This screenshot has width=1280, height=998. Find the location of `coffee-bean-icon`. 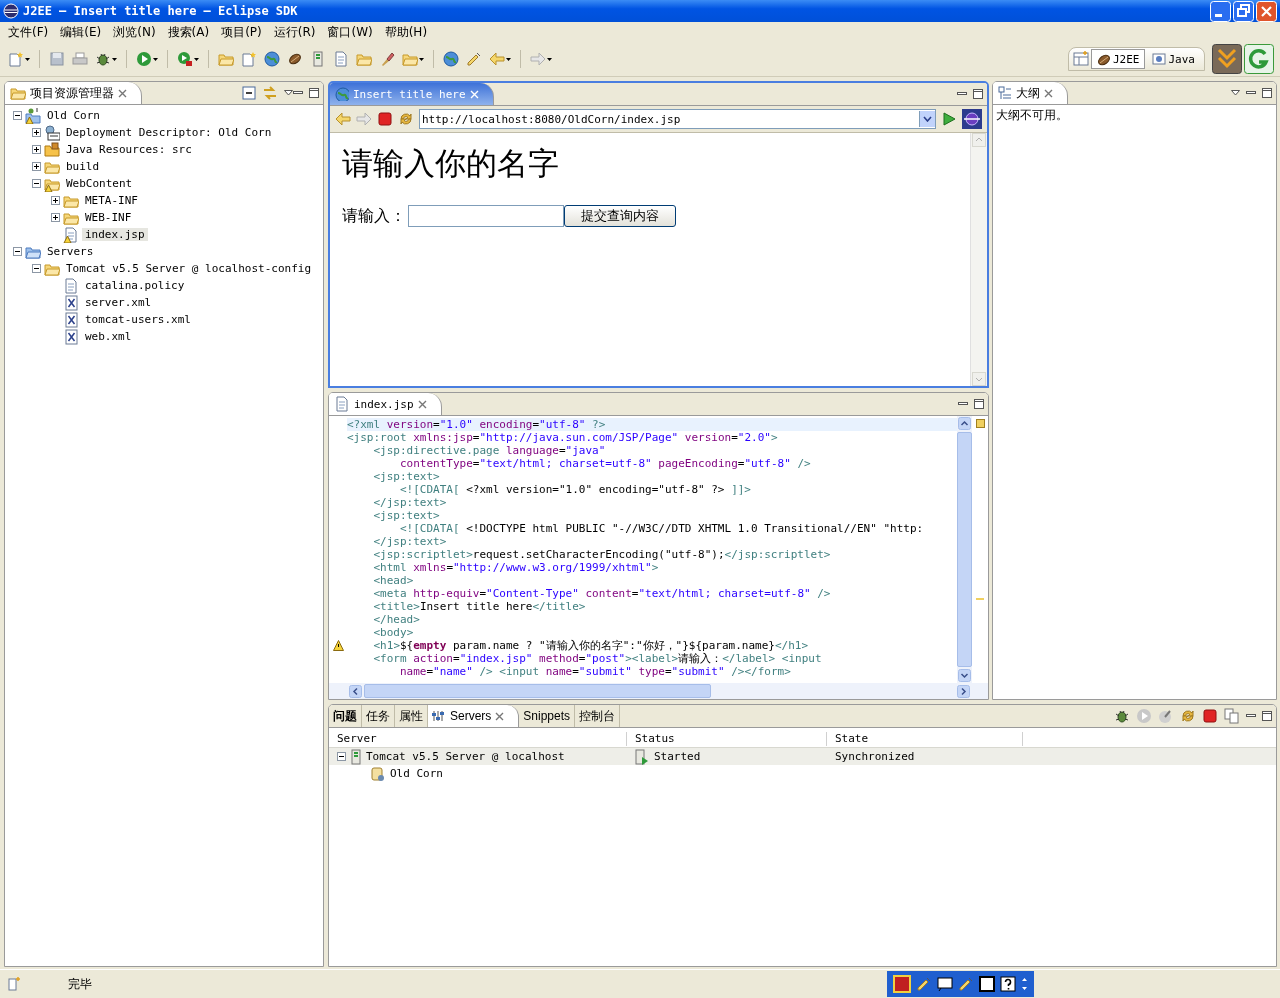

coffee-bean-icon is located at coordinates (295, 59).